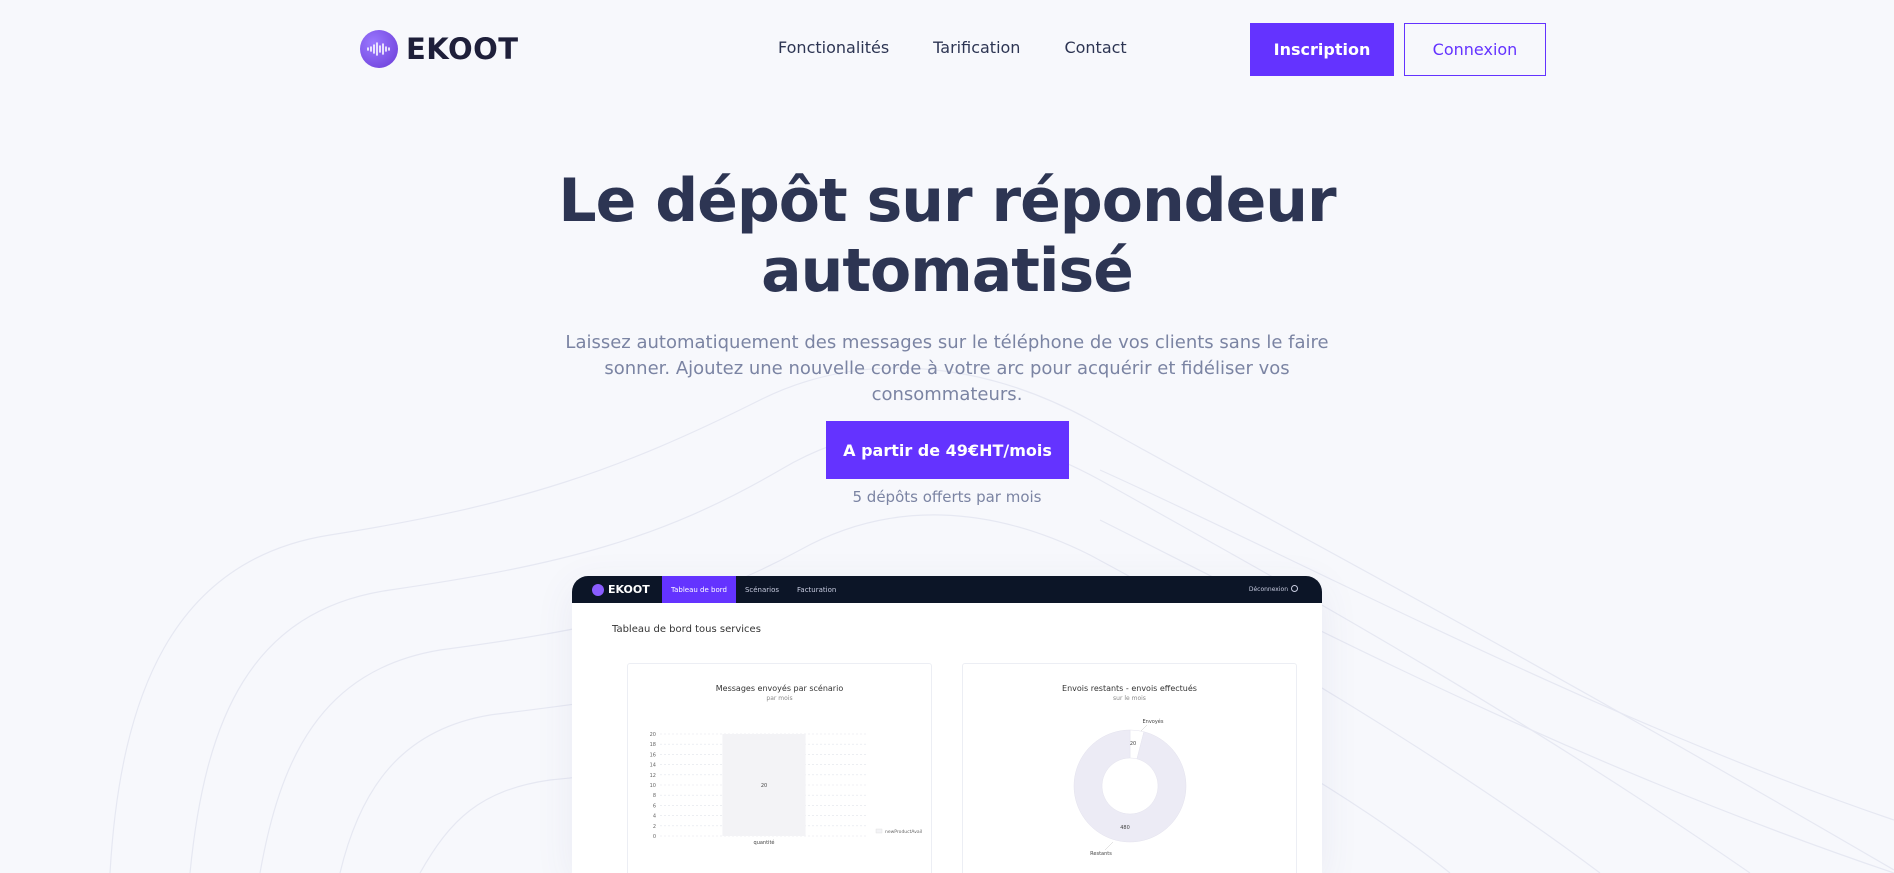  I want to click on nav-link-contact: Contact, so click(1095, 47).